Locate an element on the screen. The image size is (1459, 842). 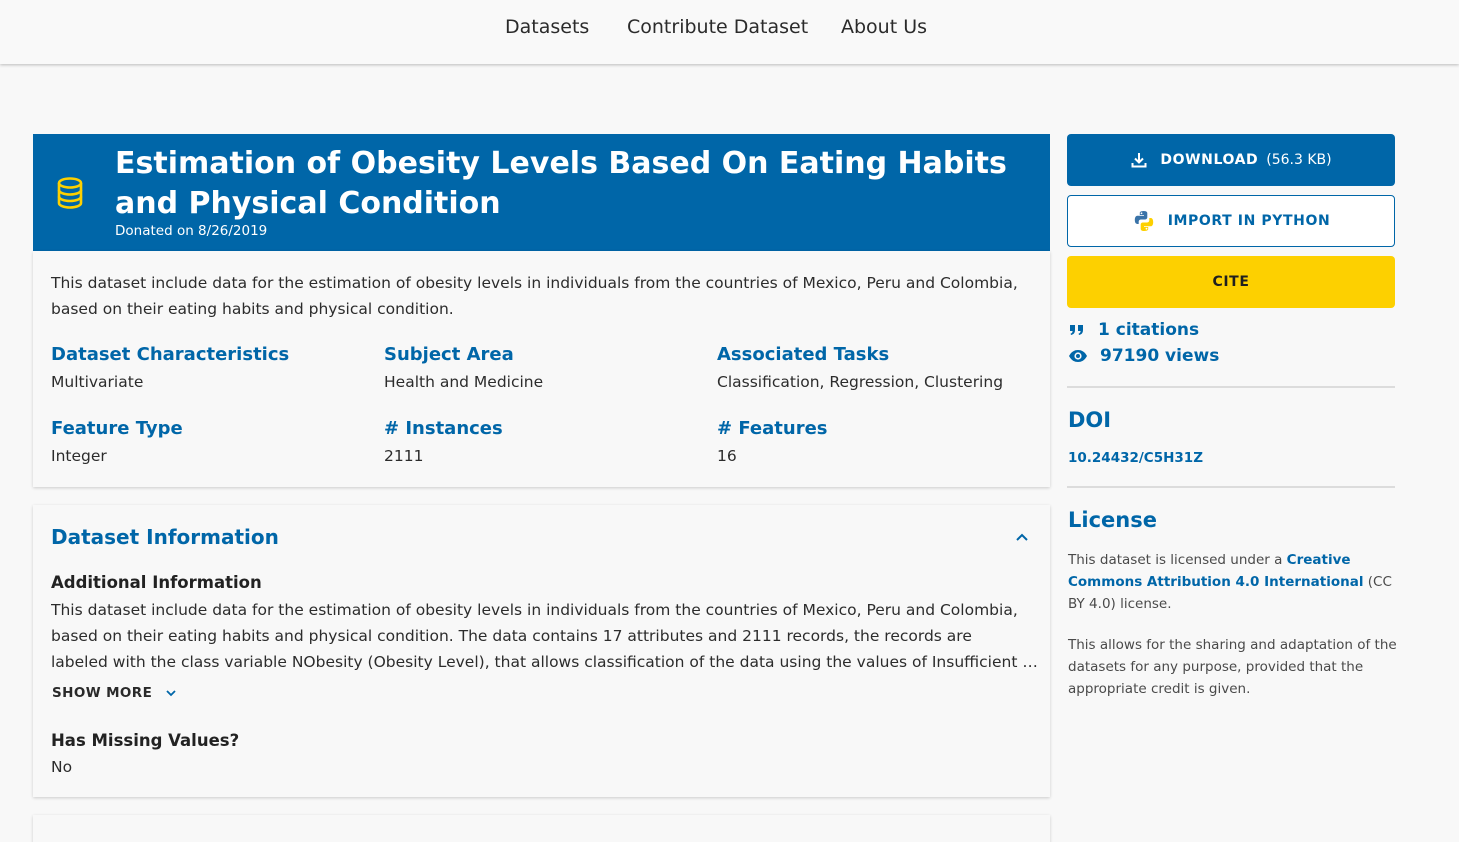
download-label: DOWNLOAD is located at coordinates (1209, 160).